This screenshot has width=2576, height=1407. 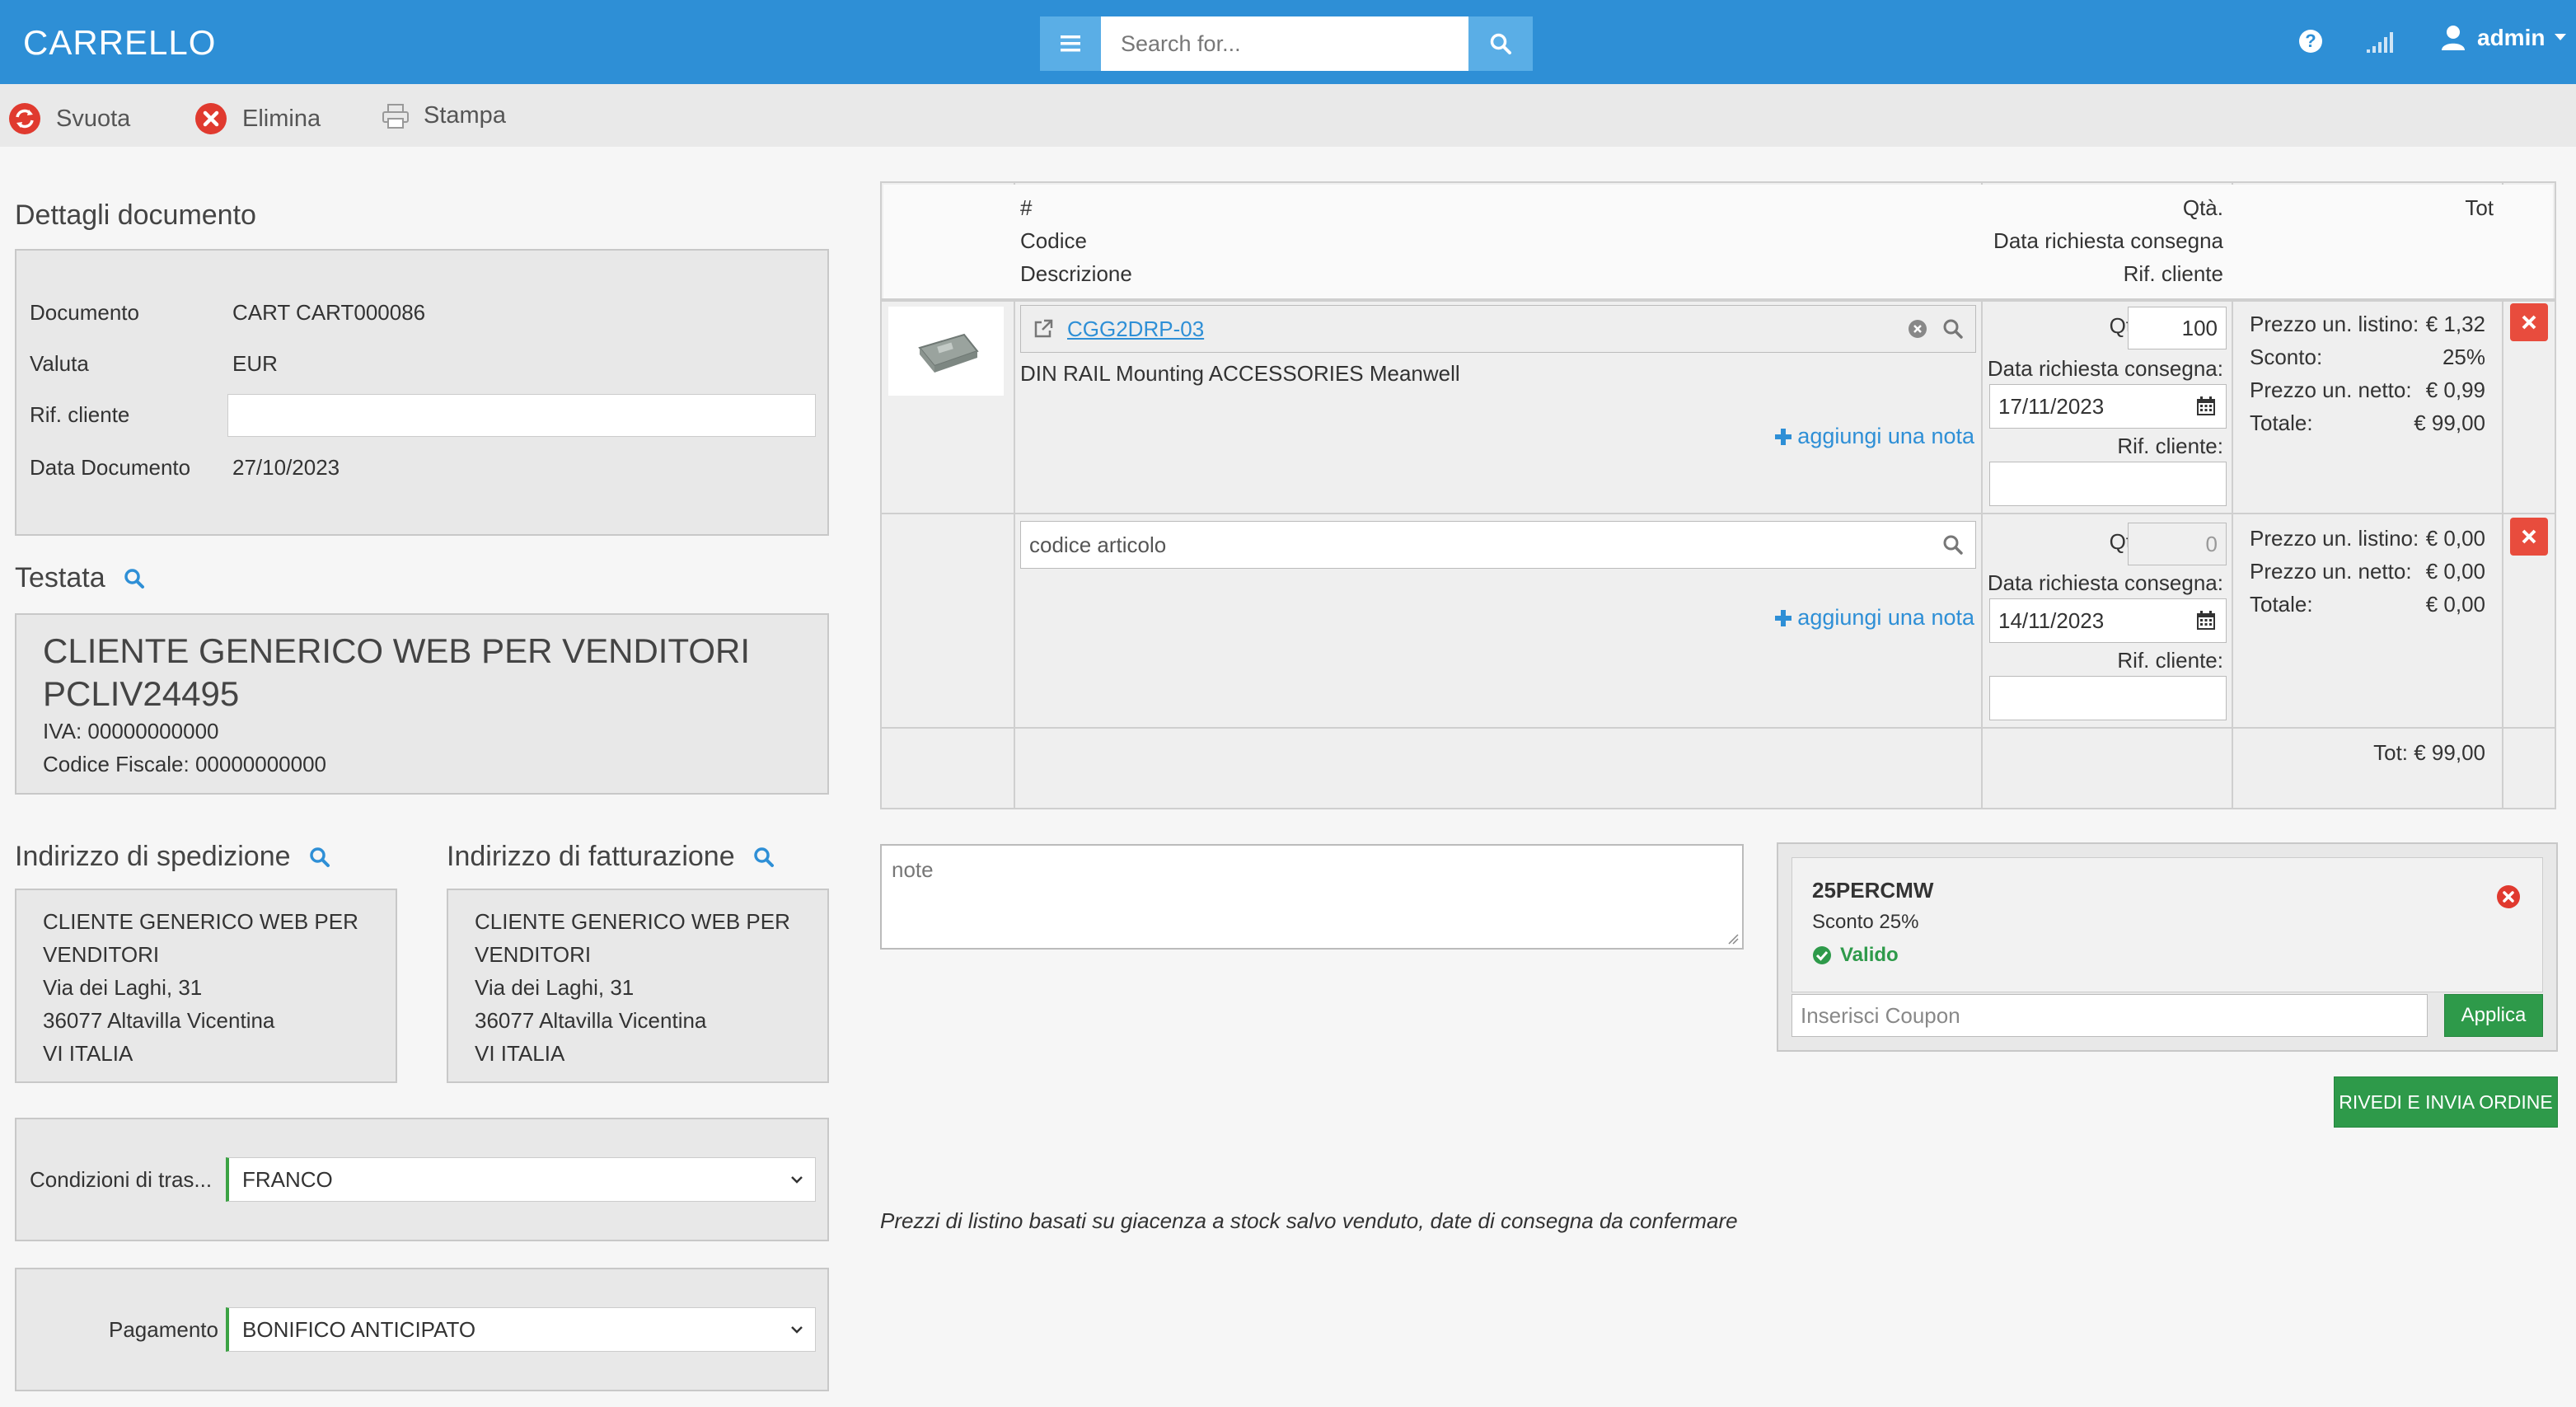 What do you see at coordinates (281, 119) in the screenshot?
I see `delete-cart-label: Elimina` at bounding box center [281, 119].